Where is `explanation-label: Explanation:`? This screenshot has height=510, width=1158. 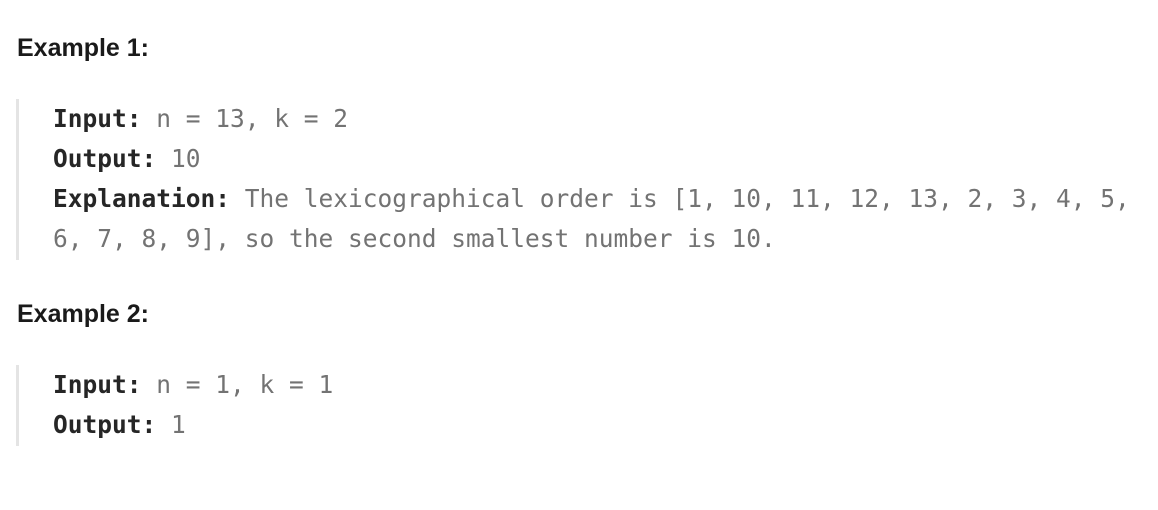 explanation-label: Explanation: is located at coordinates (142, 198).